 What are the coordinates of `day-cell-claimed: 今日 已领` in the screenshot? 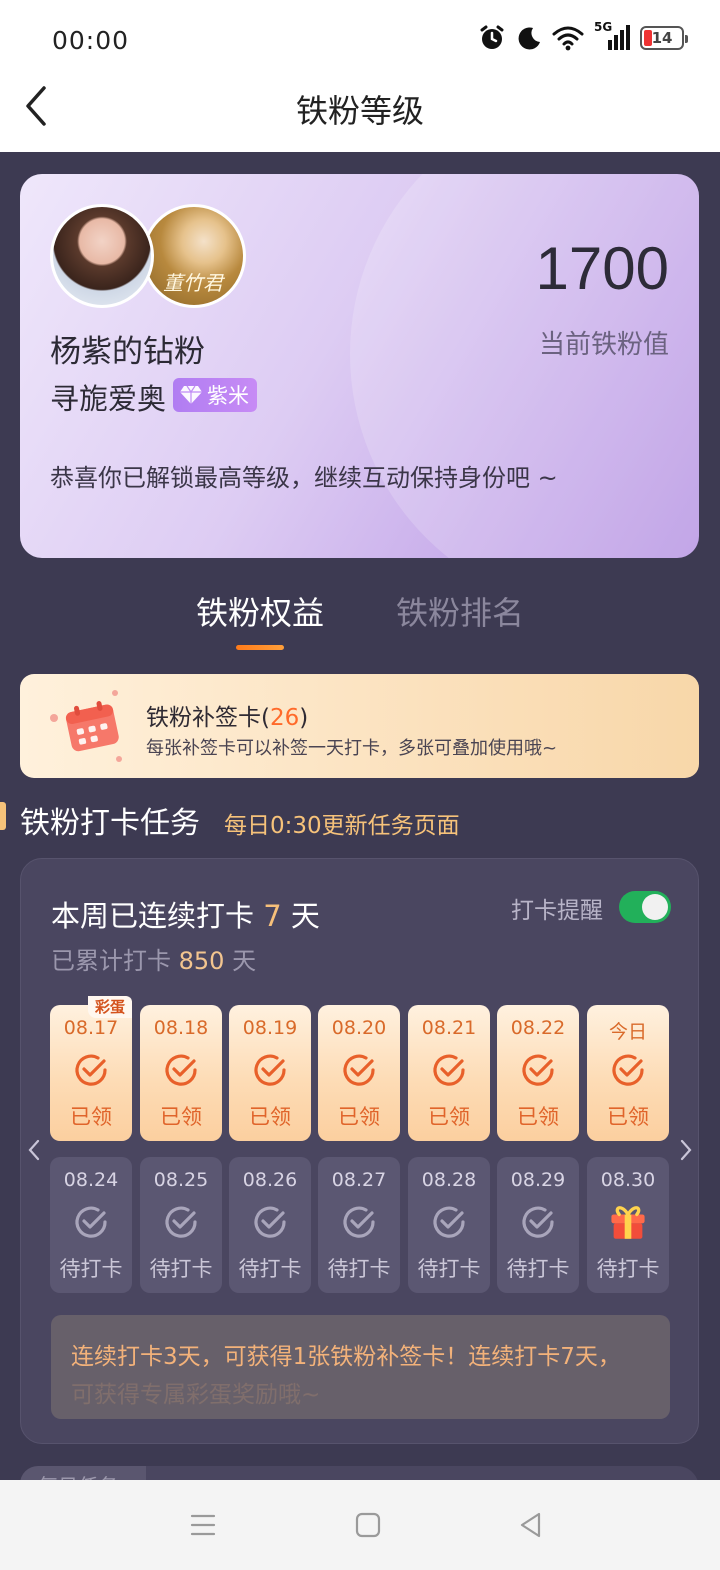 It's located at (628, 1073).